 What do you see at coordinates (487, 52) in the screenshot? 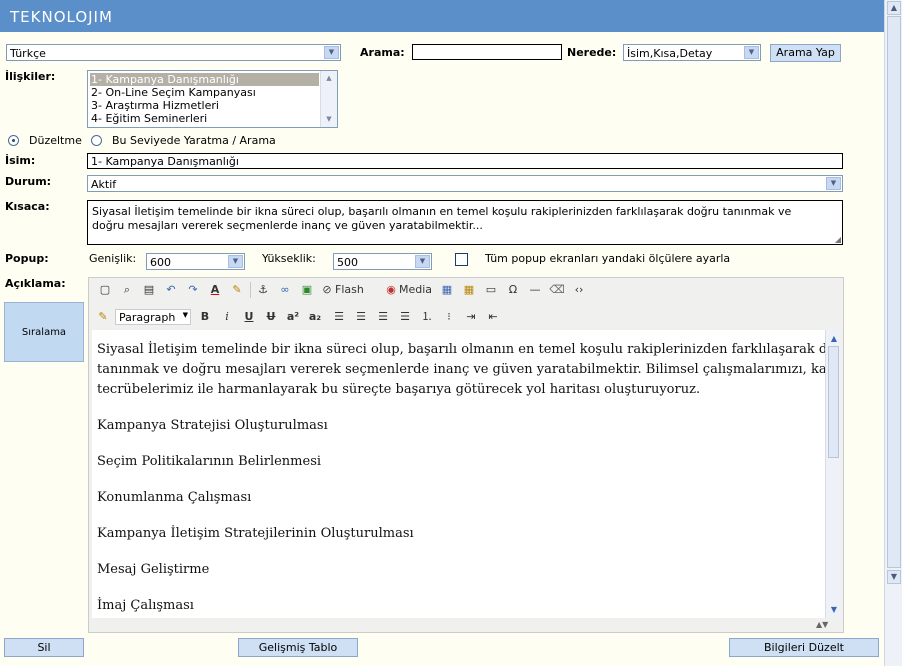
I see `search-input` at bounding box center [487, 52].